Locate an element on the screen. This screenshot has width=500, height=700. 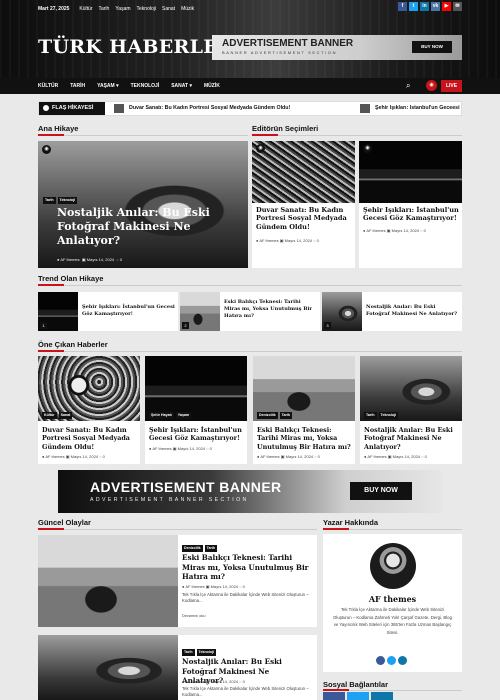
mail-icon: ✉ is located at coordinates (457, 6).